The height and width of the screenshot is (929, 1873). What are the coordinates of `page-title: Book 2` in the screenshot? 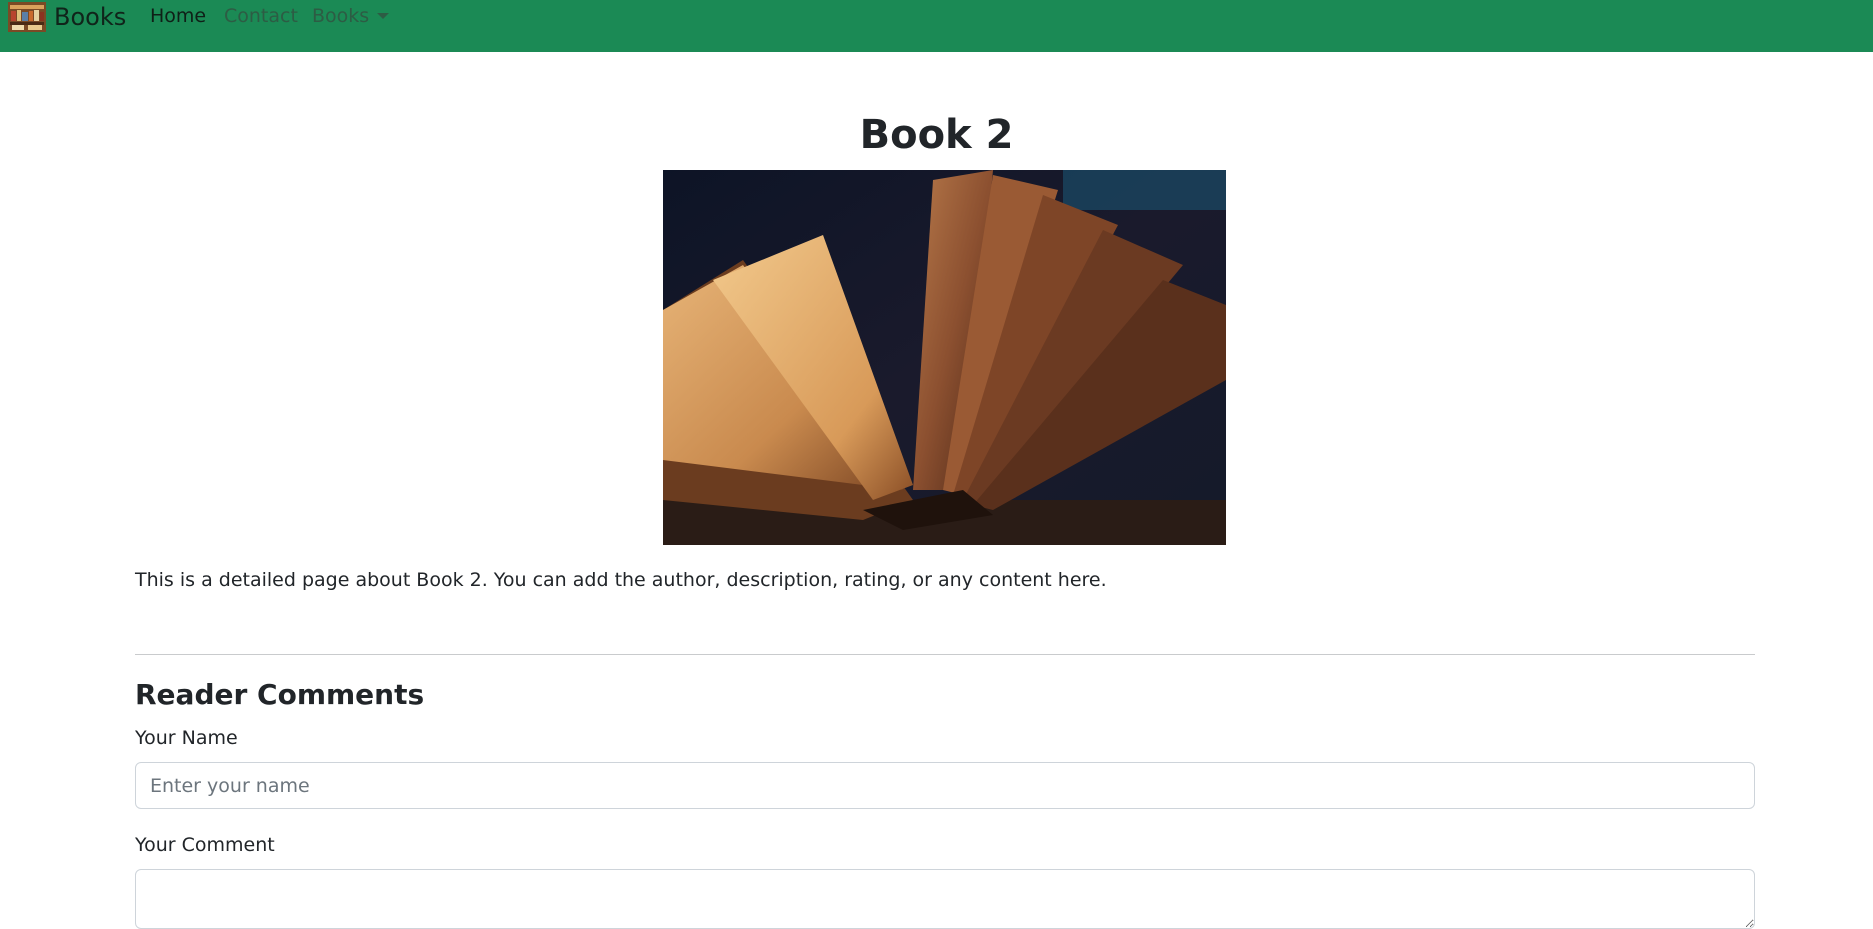 It's located at (936, 135).